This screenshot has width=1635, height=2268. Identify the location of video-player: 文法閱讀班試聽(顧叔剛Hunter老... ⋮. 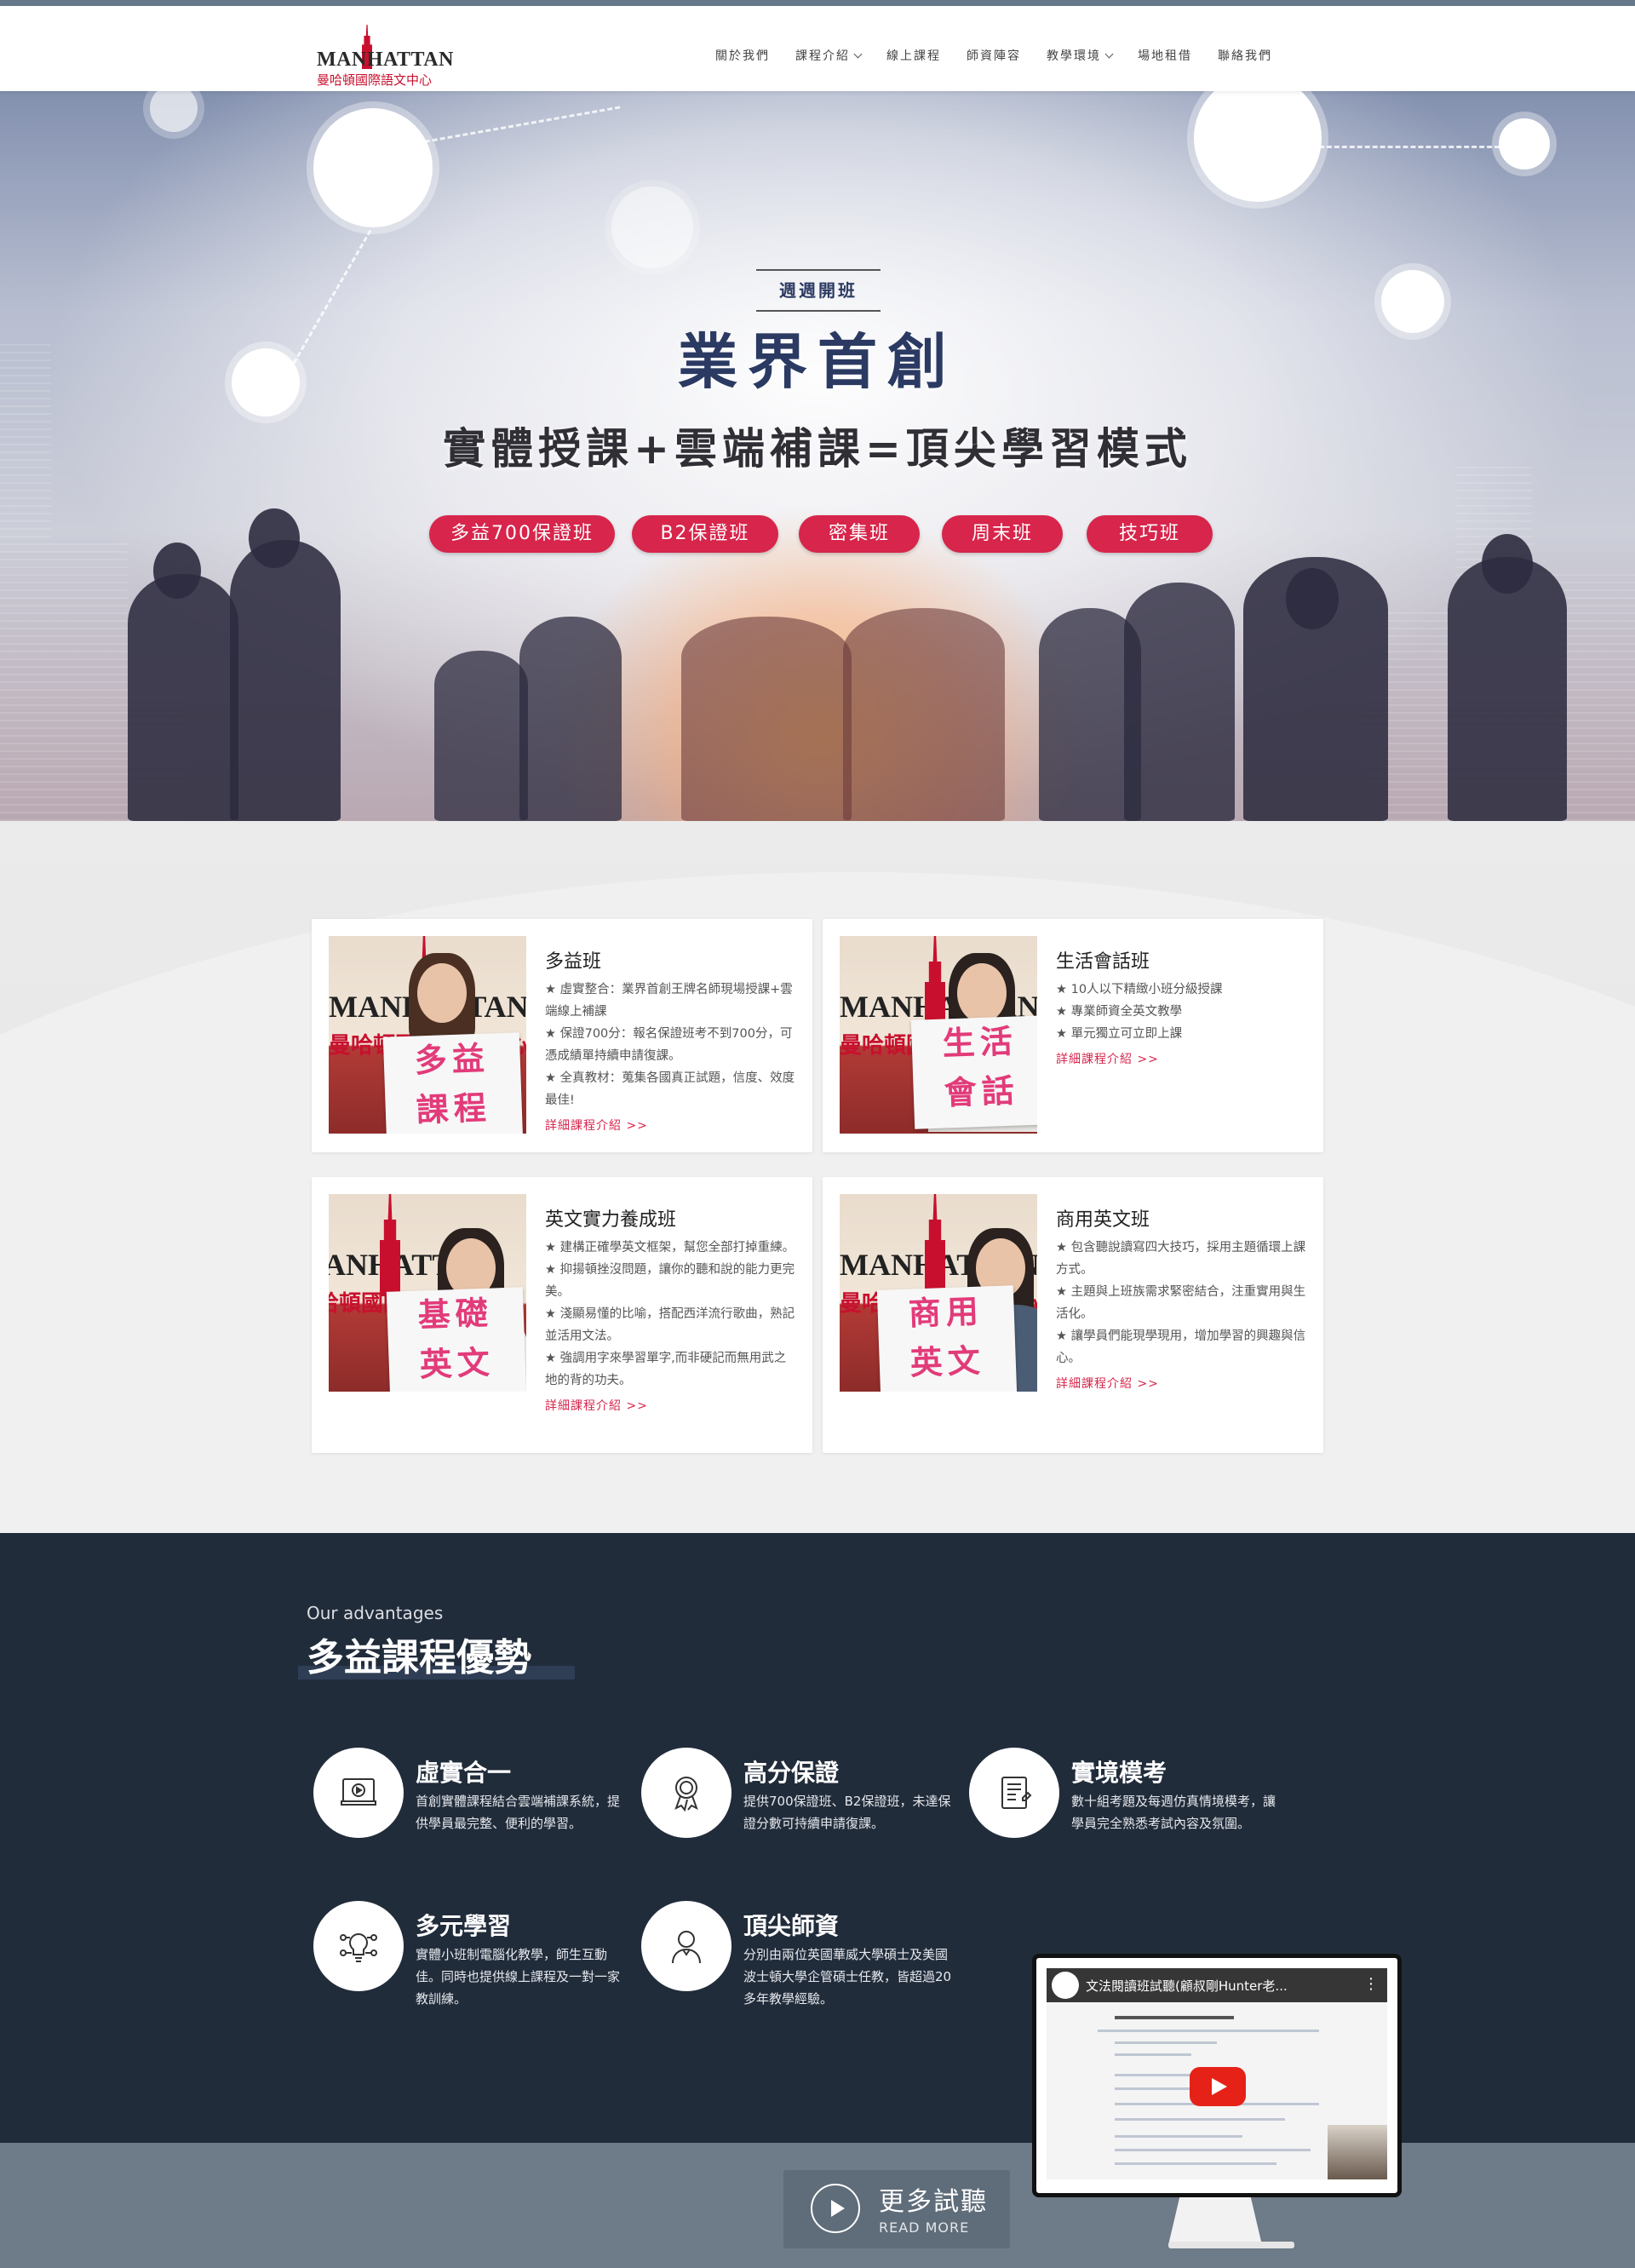
(1217, 2073).